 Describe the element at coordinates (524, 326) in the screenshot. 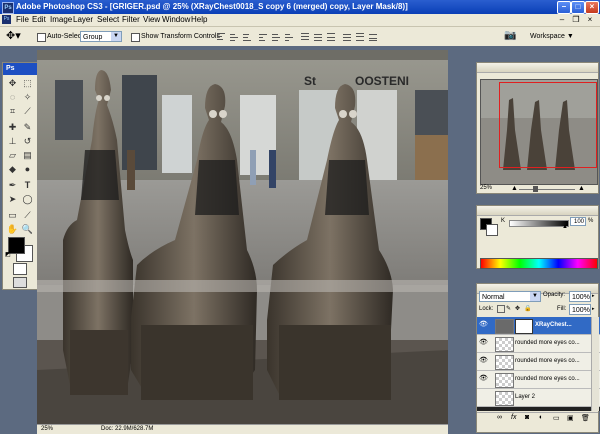

I see `layer-mask-thumbnail` at that location.